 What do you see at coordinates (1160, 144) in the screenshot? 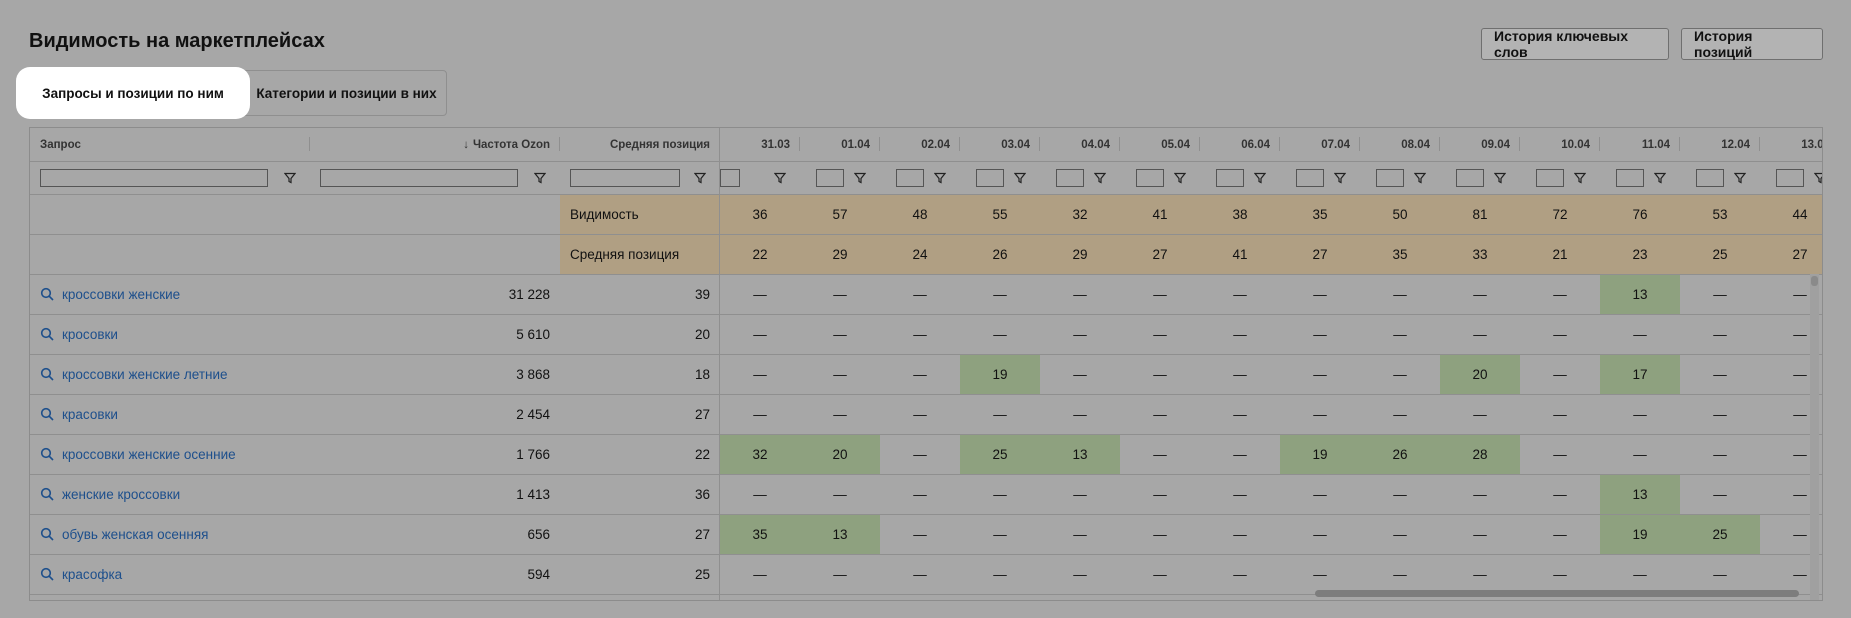
I see `header-date: 05.04` at bounding box center [1160, 144].